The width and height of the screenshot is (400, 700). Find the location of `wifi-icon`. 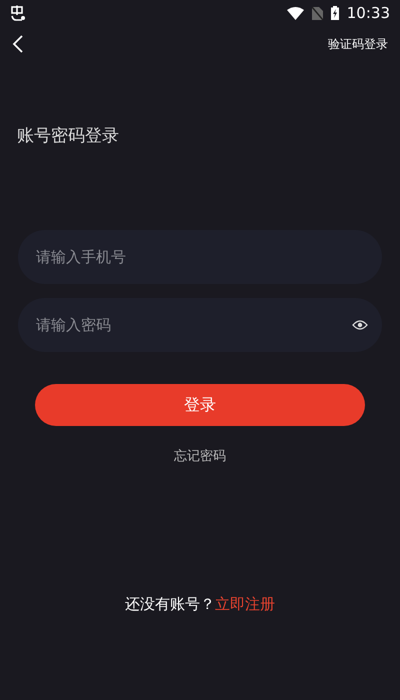

wifi-icon is located at coordinates (295, 13).